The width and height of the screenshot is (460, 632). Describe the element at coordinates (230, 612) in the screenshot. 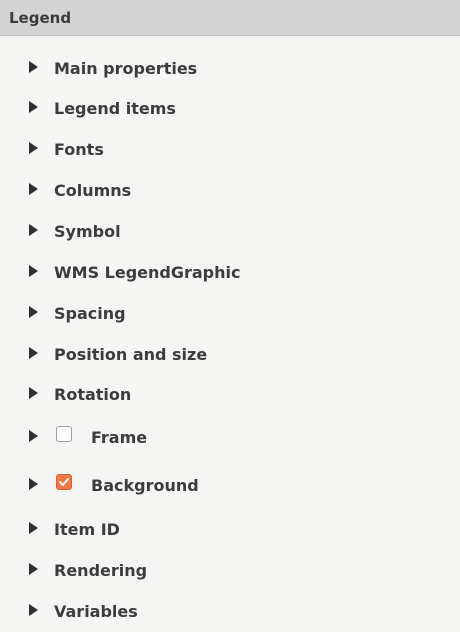

I see `group-variables: Variables` at that location.